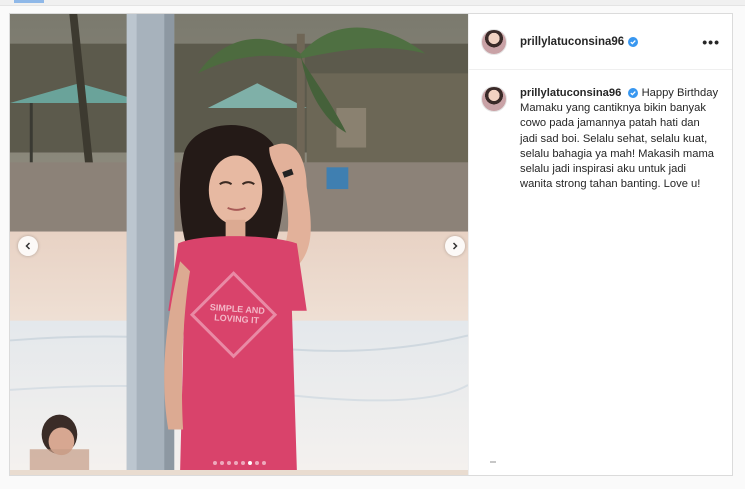 The width and height of the screenshot is (745, 489). I want to click on chevron-right-icon, so click(455, 246).